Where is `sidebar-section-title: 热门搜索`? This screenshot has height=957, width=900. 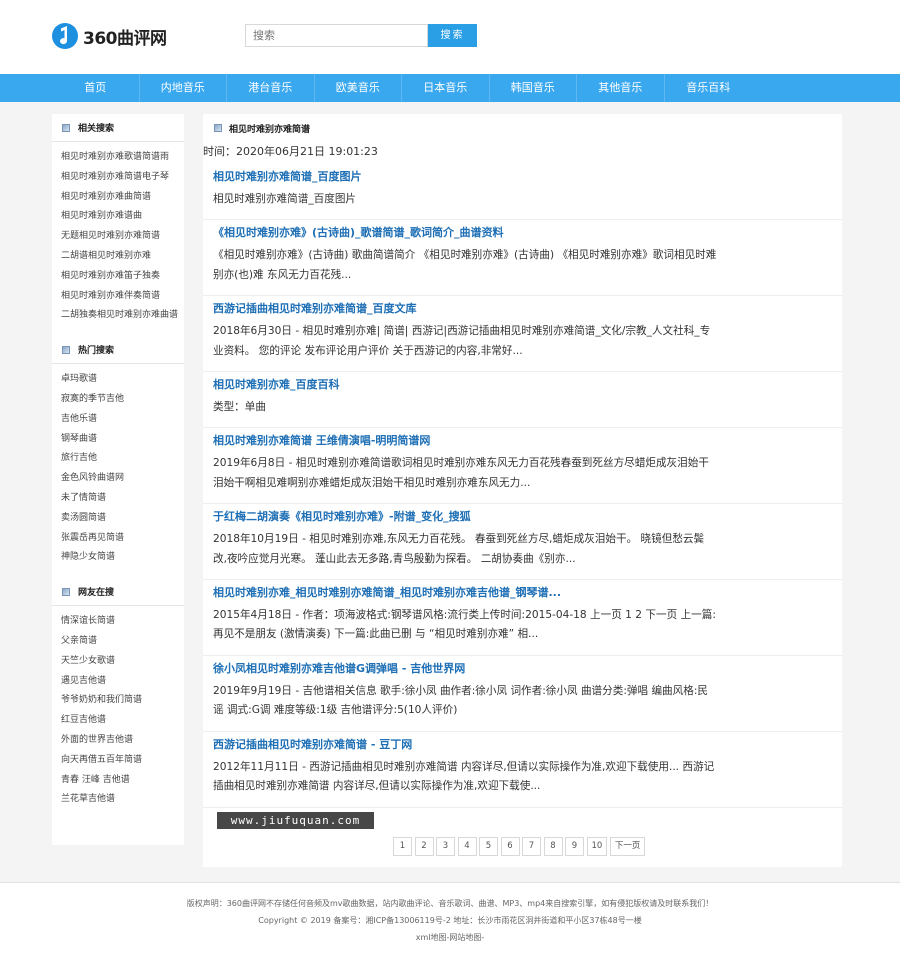 sidebar-section-title: 热门搜索 is located at coordinates (118, 350).